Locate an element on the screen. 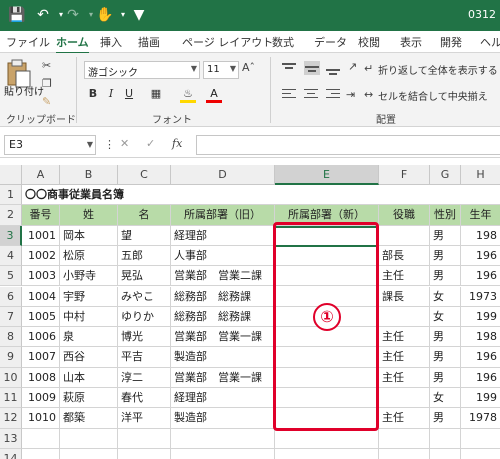  column-header-g: G is located at coordinates (445, 175).